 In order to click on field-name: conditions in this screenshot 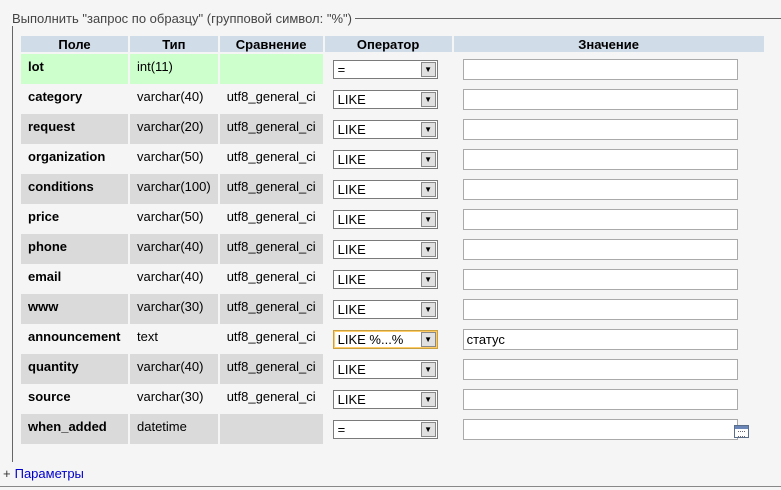, I will do `click(74, 189)`.